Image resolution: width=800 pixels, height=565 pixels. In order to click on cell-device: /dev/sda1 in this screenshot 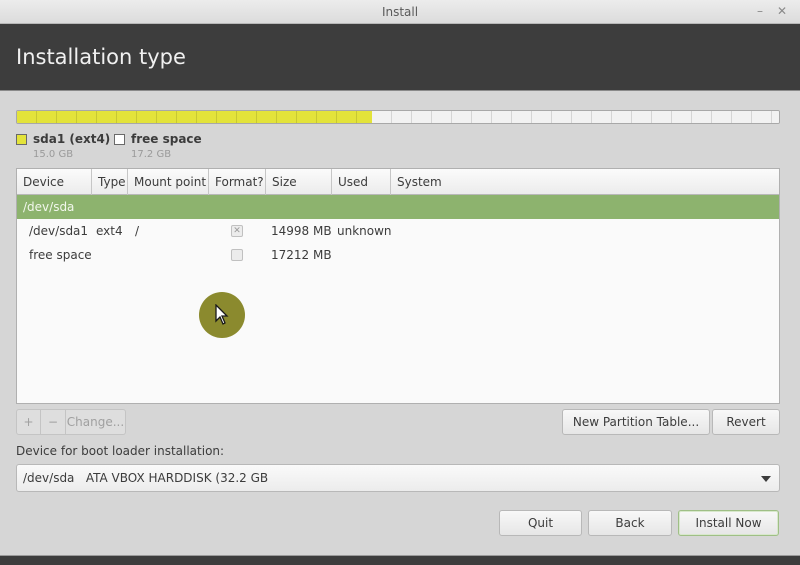, I will do `click(59, 231)`.